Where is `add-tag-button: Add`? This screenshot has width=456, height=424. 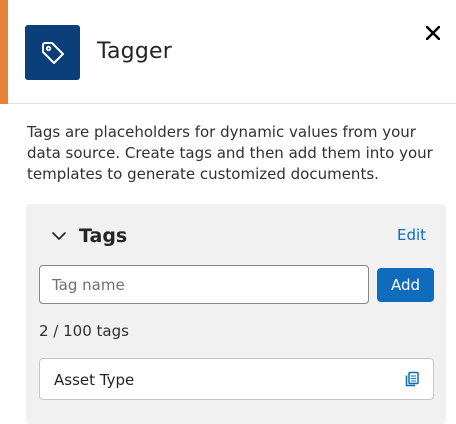 add-tag-button: Add is located at coordinates (405, 285).